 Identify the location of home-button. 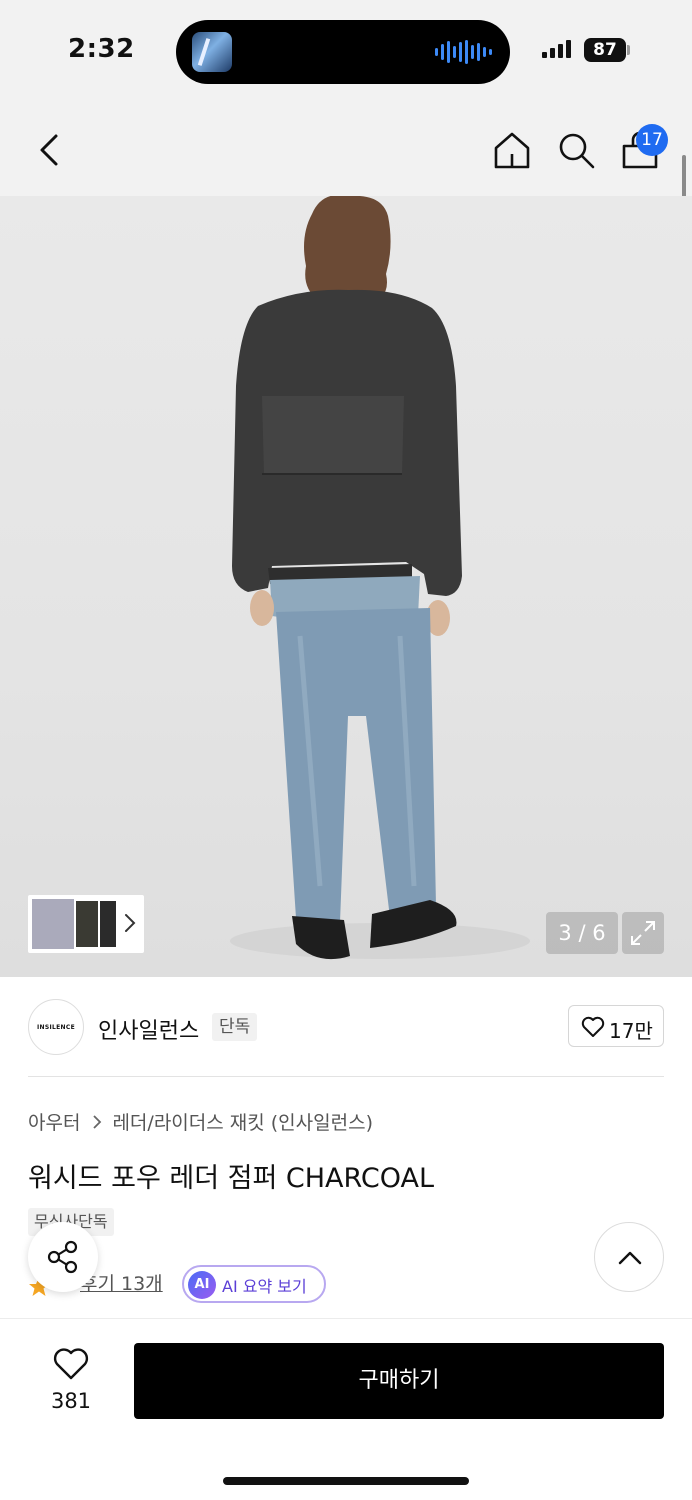
(512, 150).